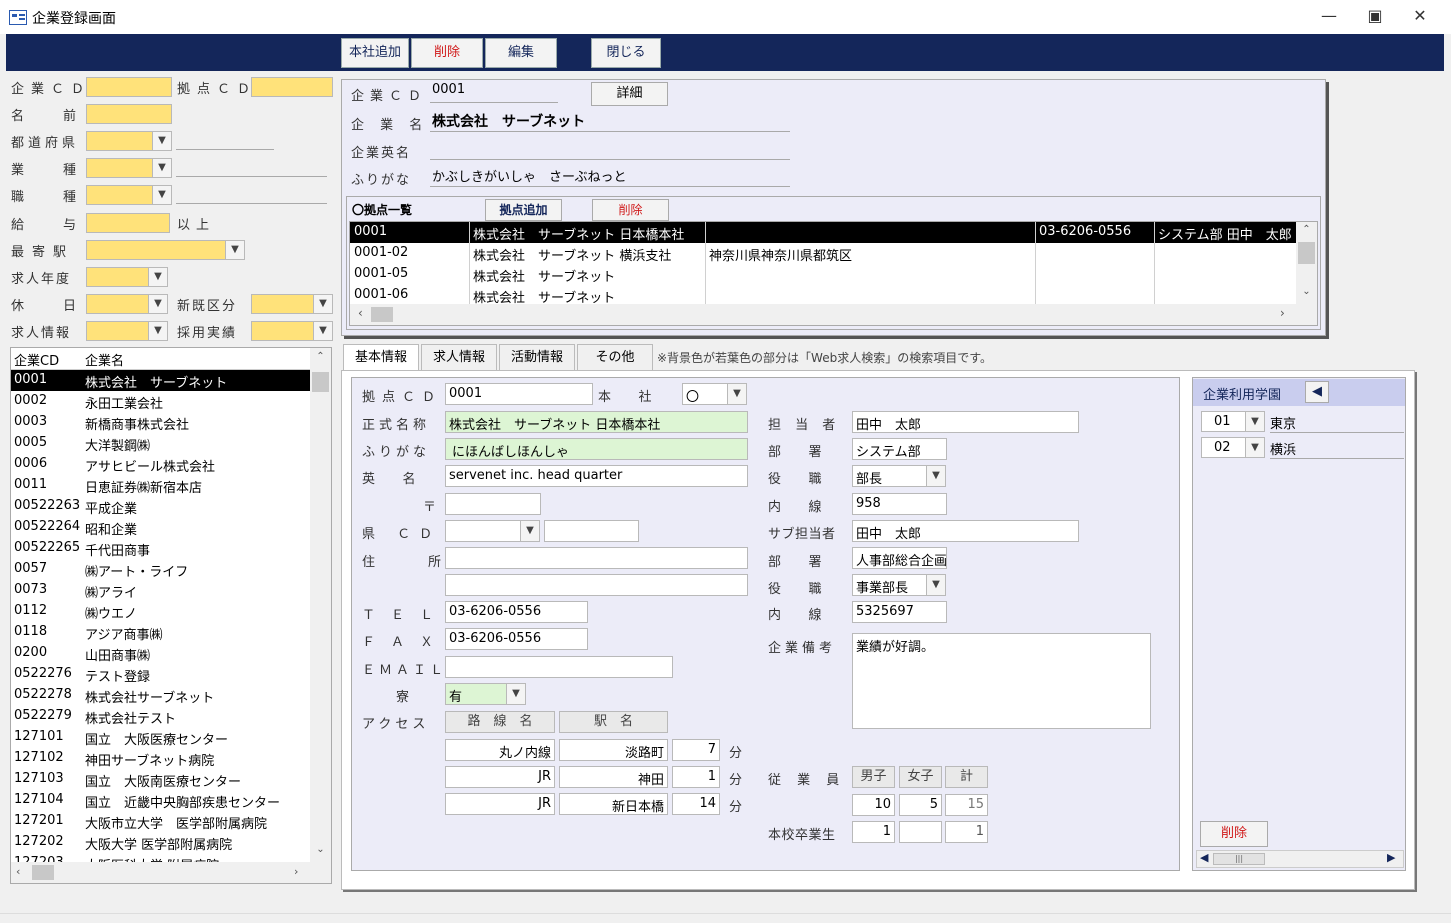 The image size is (1451, 923). Describe the element at coordinates (494, 92) in the screenshot. I see `company-cd-value: 0001` at that location.